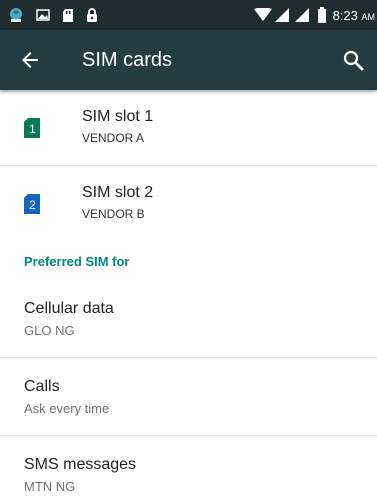  I want to click on svg-text: 2, so click(32, 205).